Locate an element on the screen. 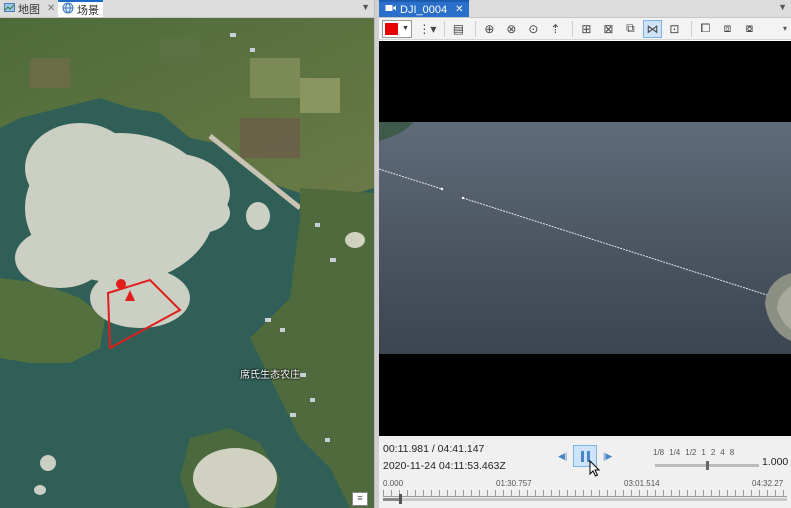 The height and width of the screenshot is (508, 791). zoom-to-footprint-button: ⊗ is located at coordinates (511, 29).